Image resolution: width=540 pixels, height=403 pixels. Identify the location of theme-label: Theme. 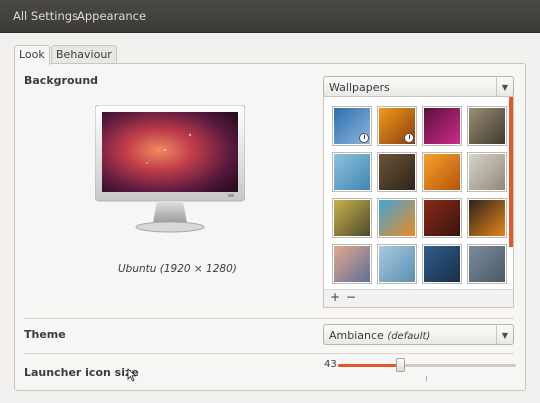
(45, 334).